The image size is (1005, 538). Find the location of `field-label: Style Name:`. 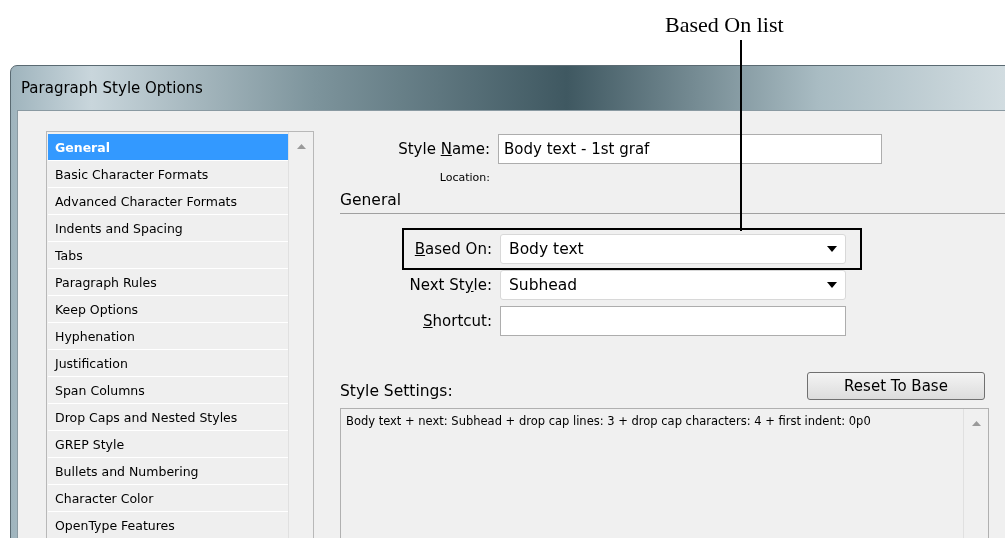

field-label: Style Name: is located at coordinates (444, 149).